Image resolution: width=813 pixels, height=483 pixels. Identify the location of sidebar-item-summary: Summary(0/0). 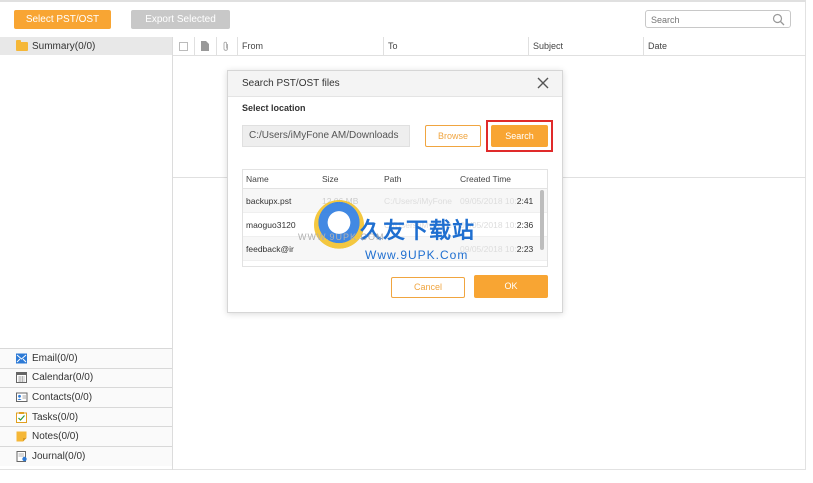
(86, 46).